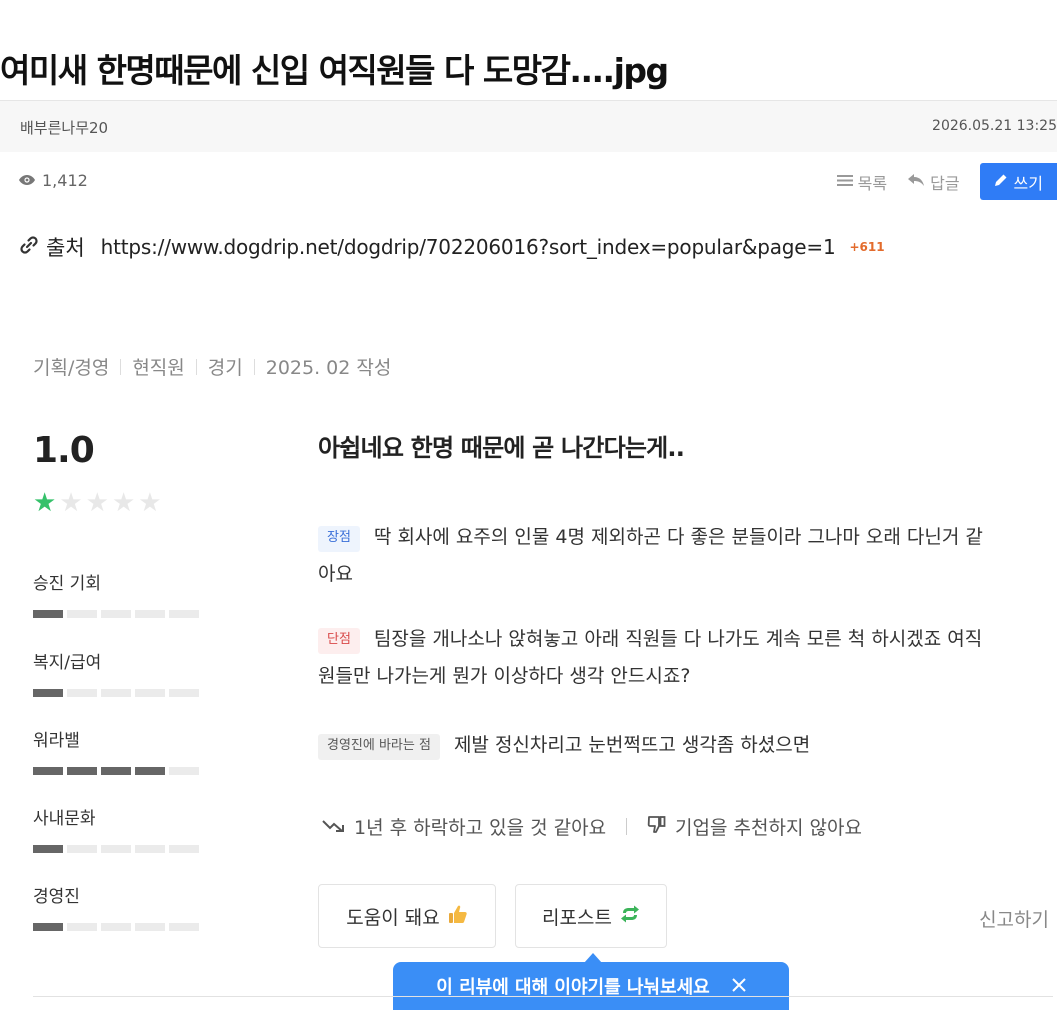  Describe the element at coordinates (632, 745) in the screenshot. I see `management-wish-text: 제발 정신차리고 눈번쩍뜨고 생각좀 하셨으면` at that location.